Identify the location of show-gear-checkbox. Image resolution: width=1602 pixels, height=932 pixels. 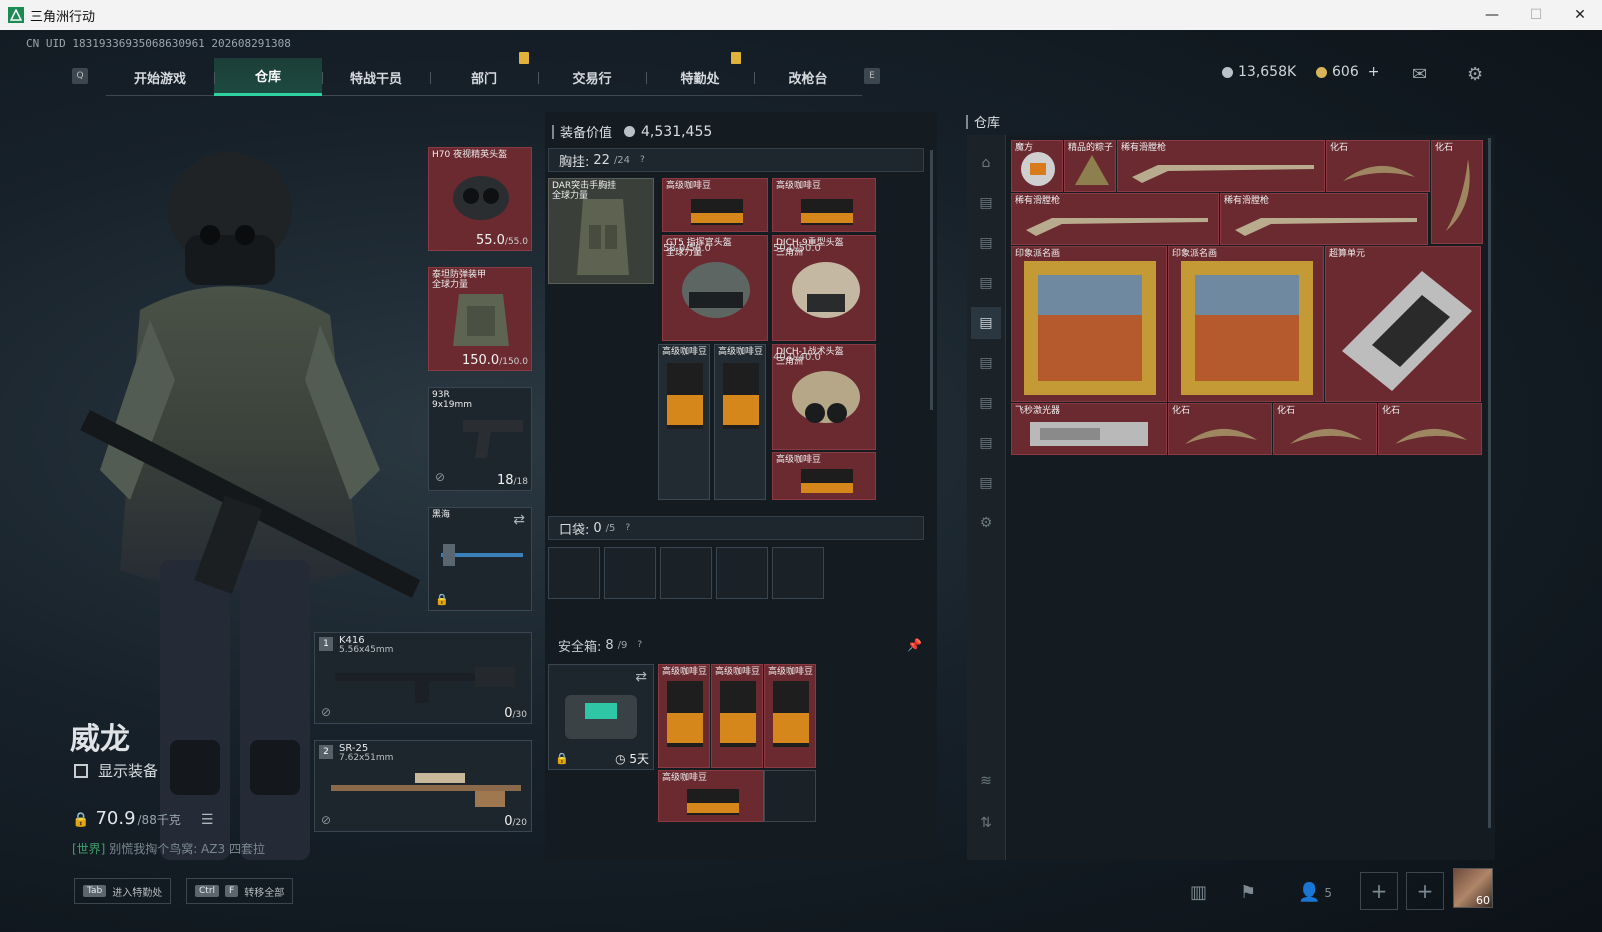
(81, 770).